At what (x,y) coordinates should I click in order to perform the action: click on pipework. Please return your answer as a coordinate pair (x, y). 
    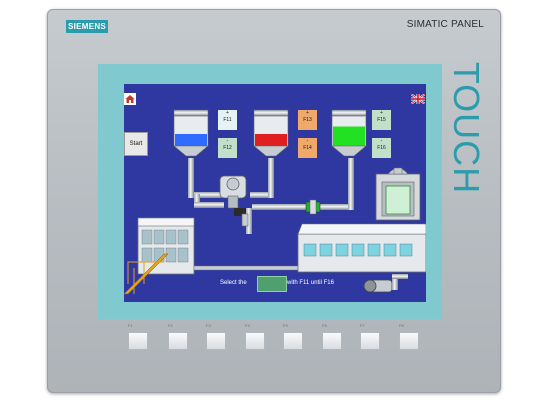
    Looking at the image, I should click on (271, 196).